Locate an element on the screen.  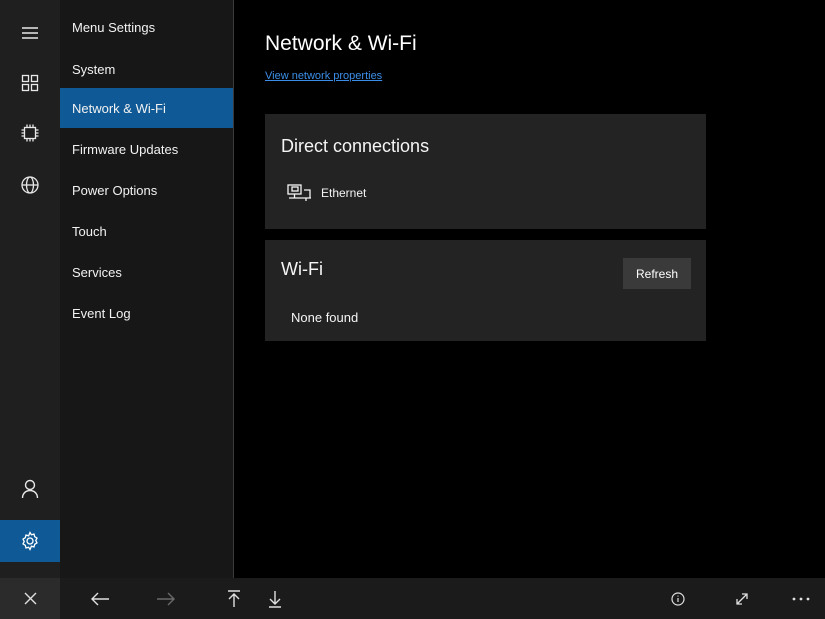
account-button is located at coordinates (30, 489).